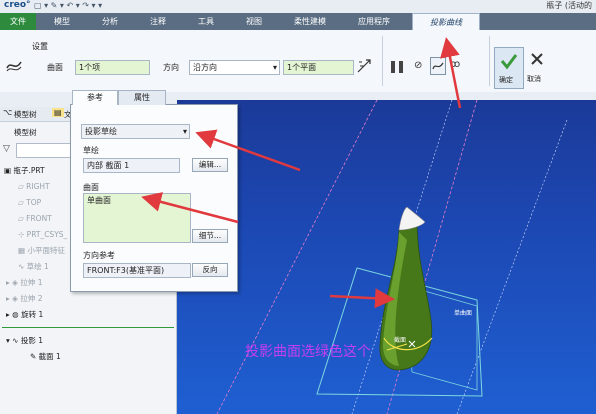 This screenshot has width=596, height=414. What do you see at coordinates (190, 208) in the screenshot?
I see `arrow-to-surface` at bounding box center [190, 208].